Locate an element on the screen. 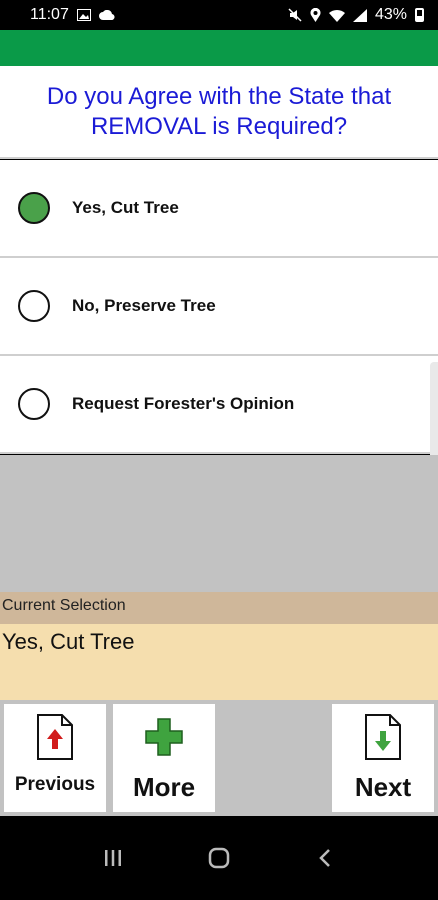 This screenshot has height=900, width=438. more-label: More is located at coordinates (164, 787).